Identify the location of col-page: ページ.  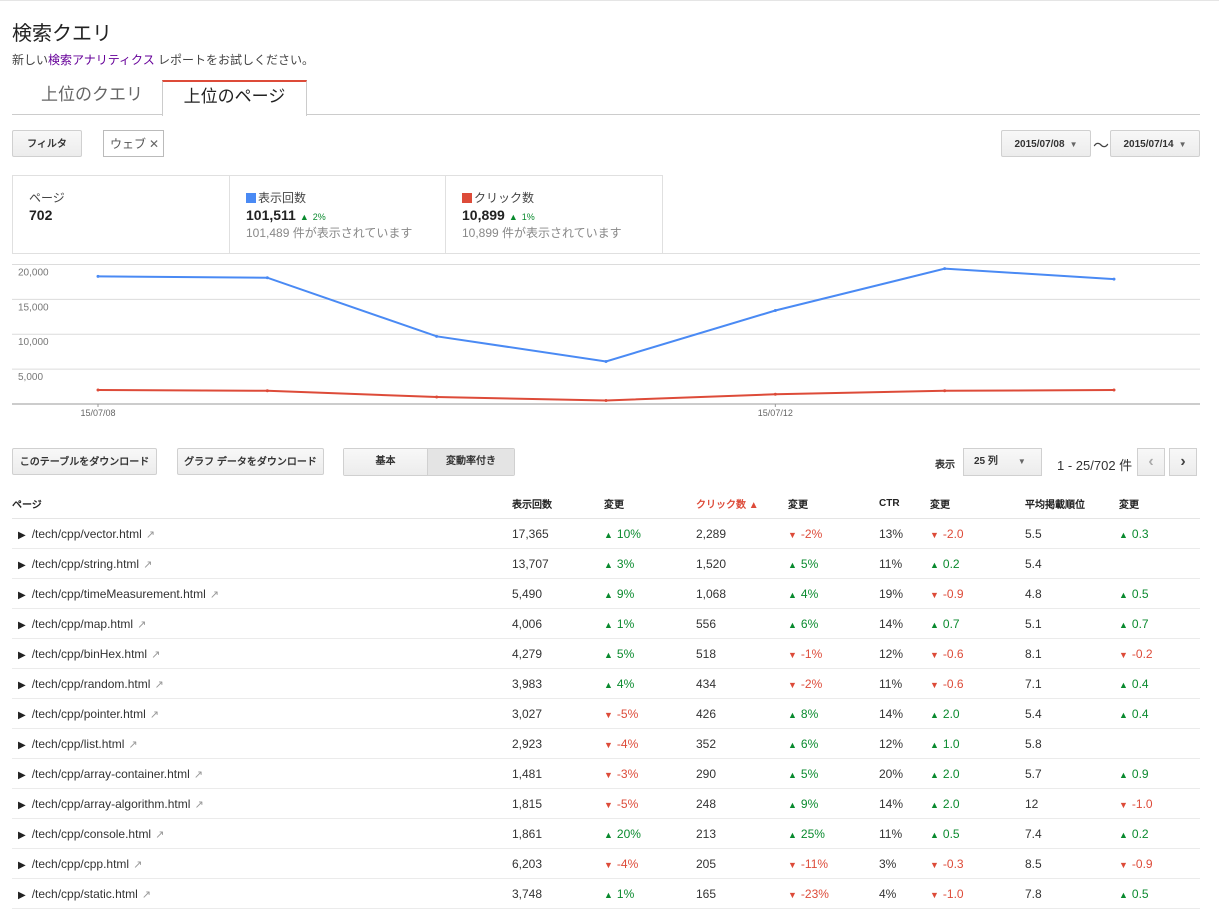
(262, 503).